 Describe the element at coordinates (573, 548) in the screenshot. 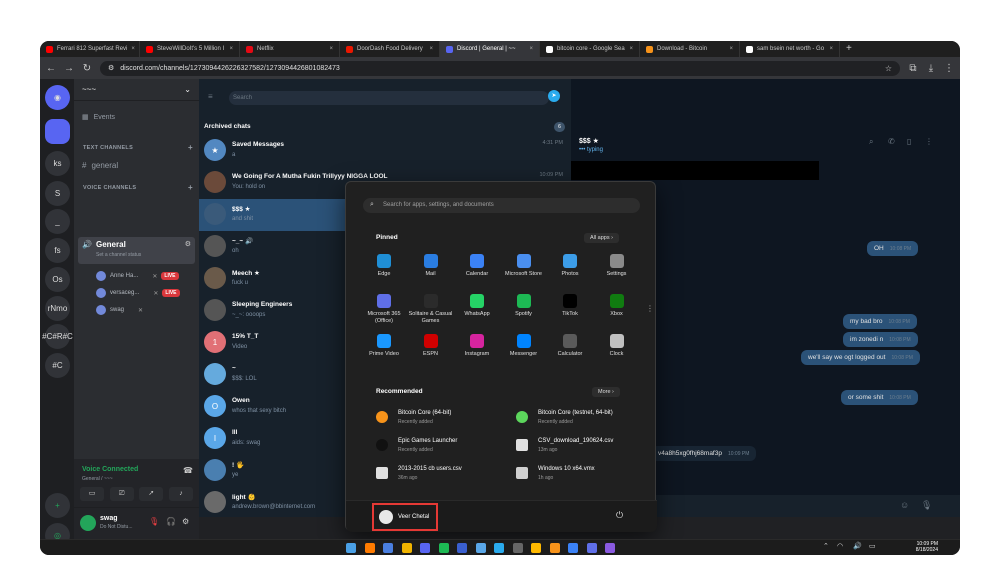

I see `edge-icon` at that location.